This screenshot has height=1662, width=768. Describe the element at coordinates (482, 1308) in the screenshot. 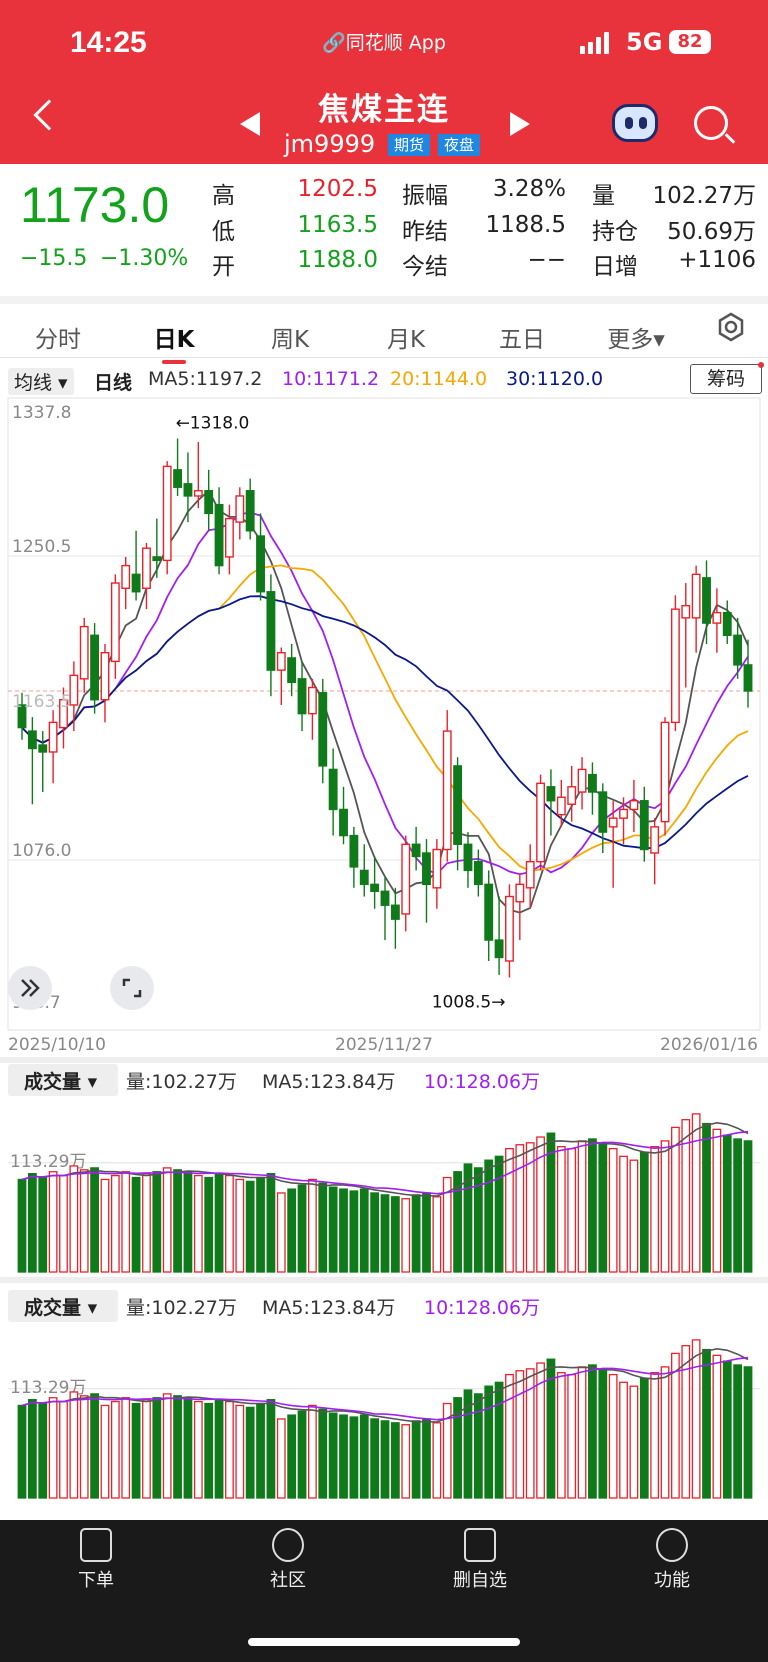

I see `volume-ma10: 10:128.06万` at that location.